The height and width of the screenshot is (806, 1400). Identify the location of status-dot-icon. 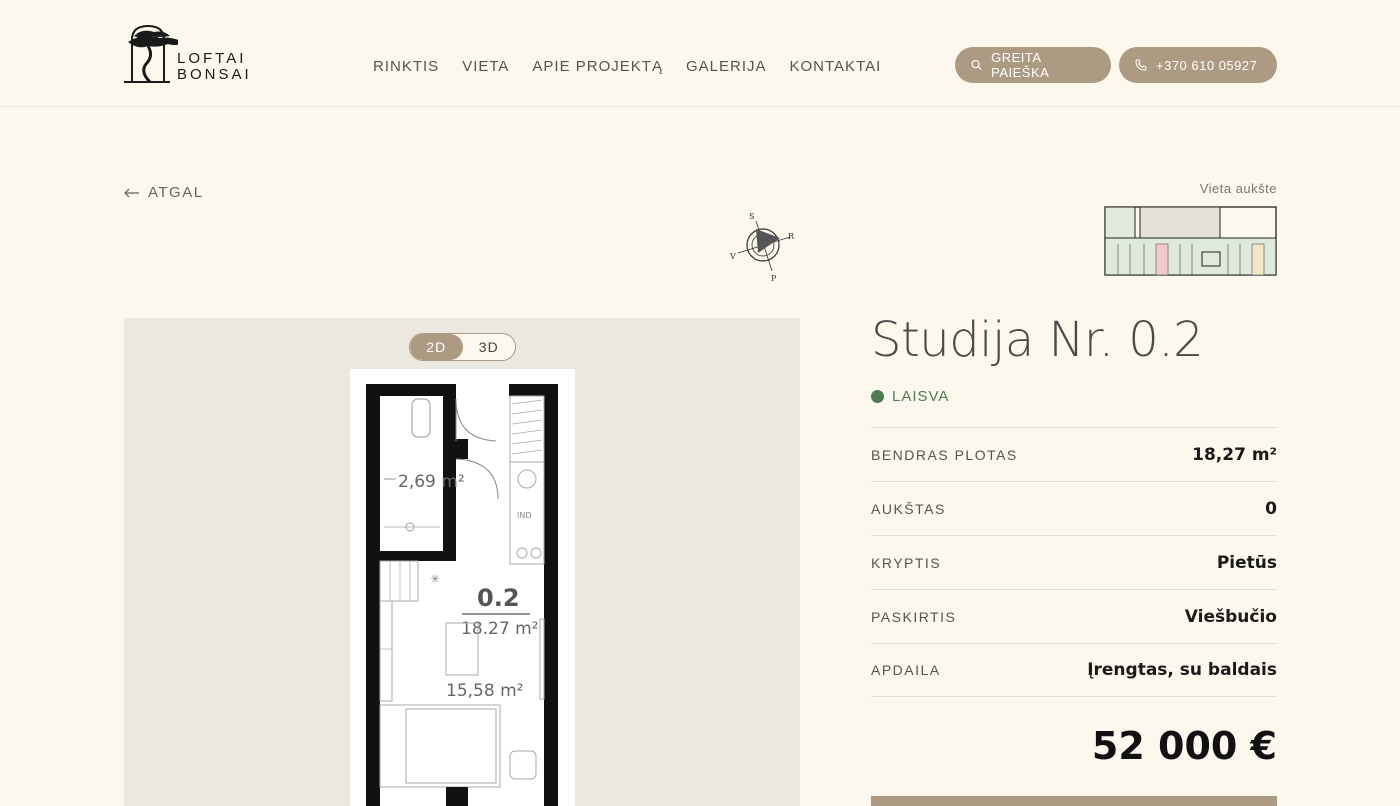
(877, 396).